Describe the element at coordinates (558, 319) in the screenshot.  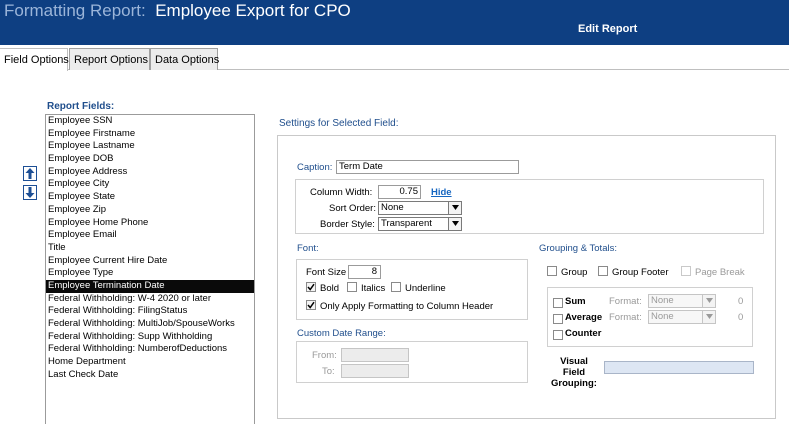
I see `average-checkbox` at that location.